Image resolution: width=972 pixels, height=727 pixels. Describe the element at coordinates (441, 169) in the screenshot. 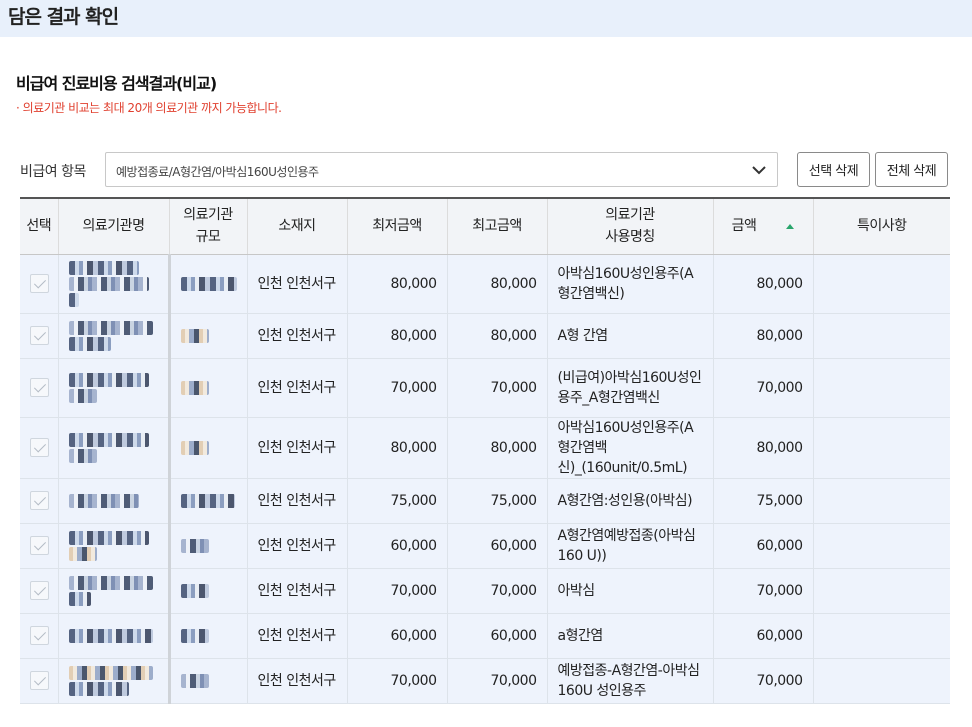

I see `non-covered-item-select: 예방접종료/A형간염/아박심160U성인용주` at that location.